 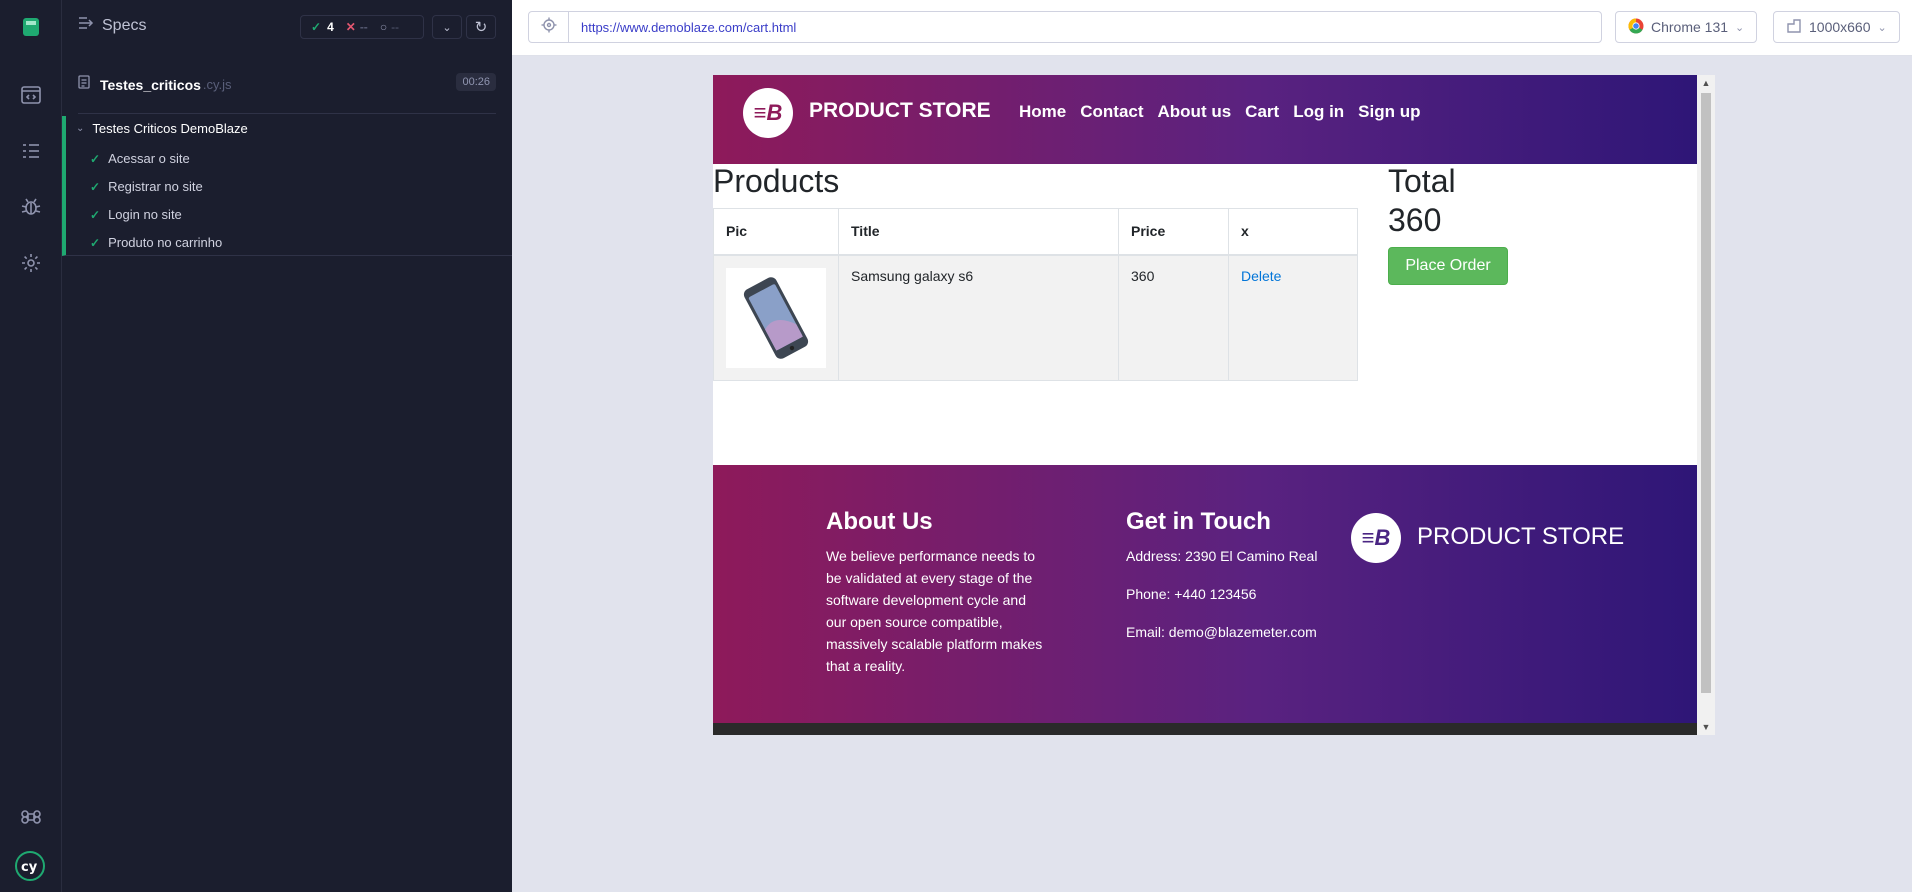 I want to click on table-header-row: Pic Title Price x, so click(x=1035, y=232).